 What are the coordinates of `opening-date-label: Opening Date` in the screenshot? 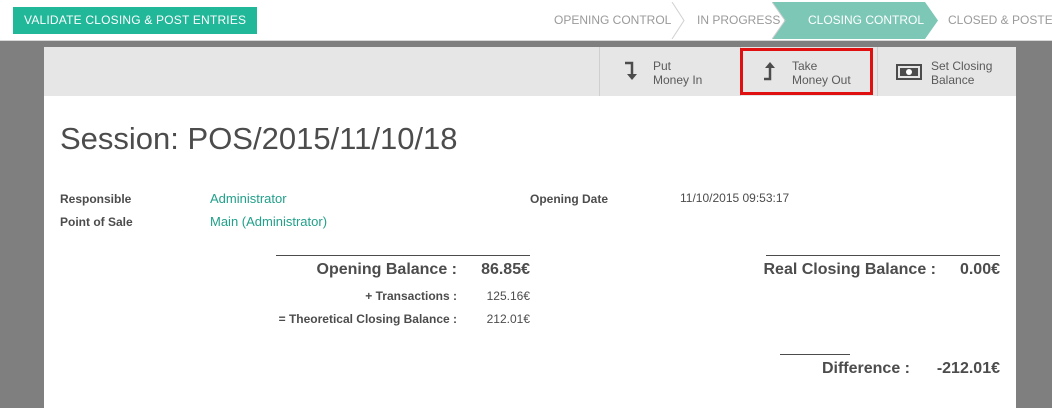 It's located at (569, 199).